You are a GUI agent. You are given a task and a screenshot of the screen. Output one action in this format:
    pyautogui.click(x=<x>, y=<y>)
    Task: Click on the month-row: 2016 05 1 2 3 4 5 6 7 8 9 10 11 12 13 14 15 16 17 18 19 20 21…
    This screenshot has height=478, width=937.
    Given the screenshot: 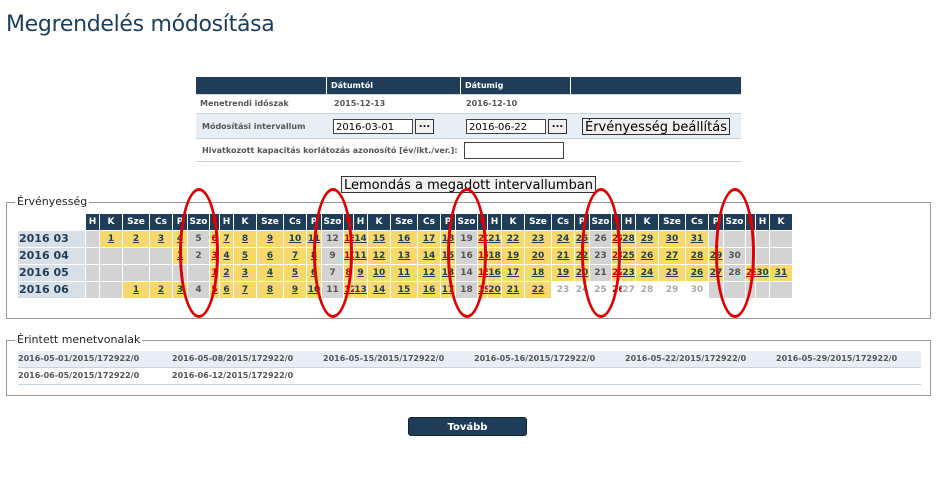 What is the action you would take?
    pyautogui.click(x=405, y=273)
    